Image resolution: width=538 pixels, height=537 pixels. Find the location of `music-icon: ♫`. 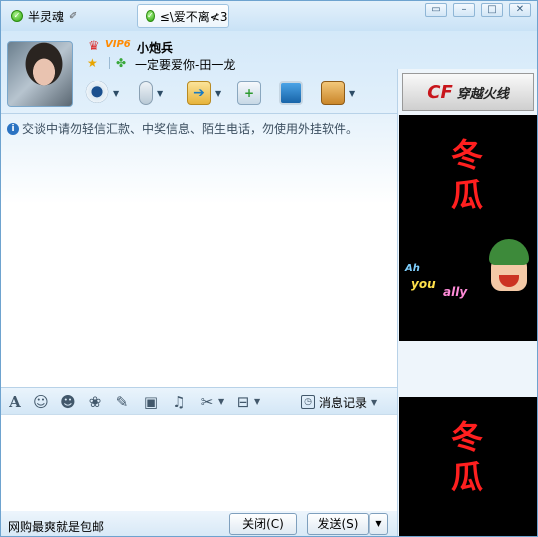

music-icon: ♫ is located at coordinates (179, 402).